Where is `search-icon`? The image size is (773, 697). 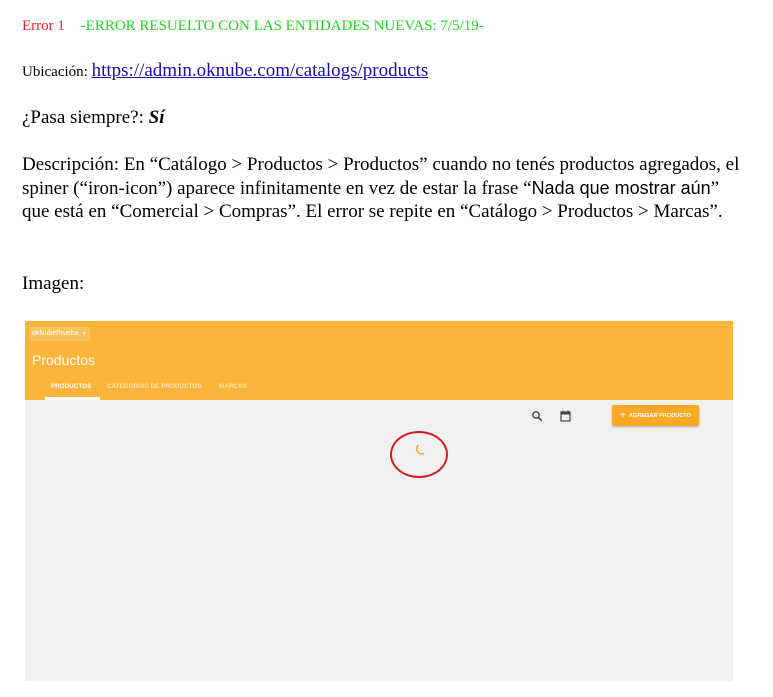
search-icon is located at coordinates (537, 416).